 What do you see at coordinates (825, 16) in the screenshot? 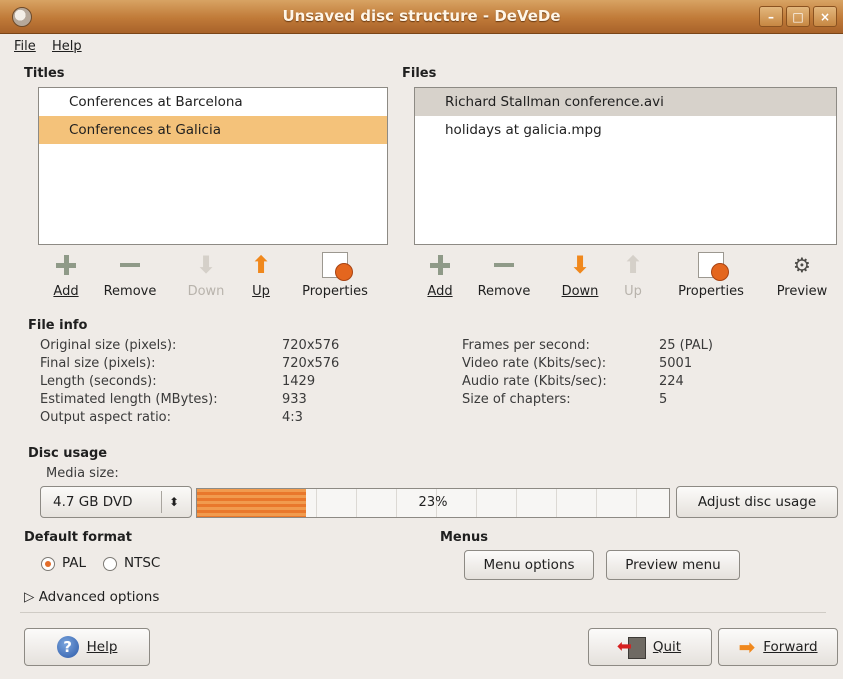
I see `close-button: ×` at bounding box center [825, 16].